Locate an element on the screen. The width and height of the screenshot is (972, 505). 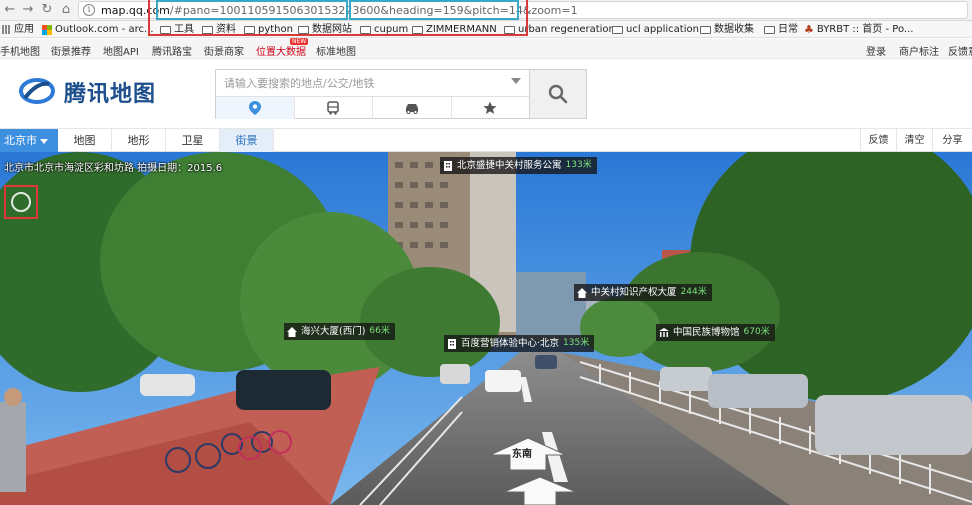
poi-label: 百度营销体验中心·北京 135米 is located at coordinates (519, 343).